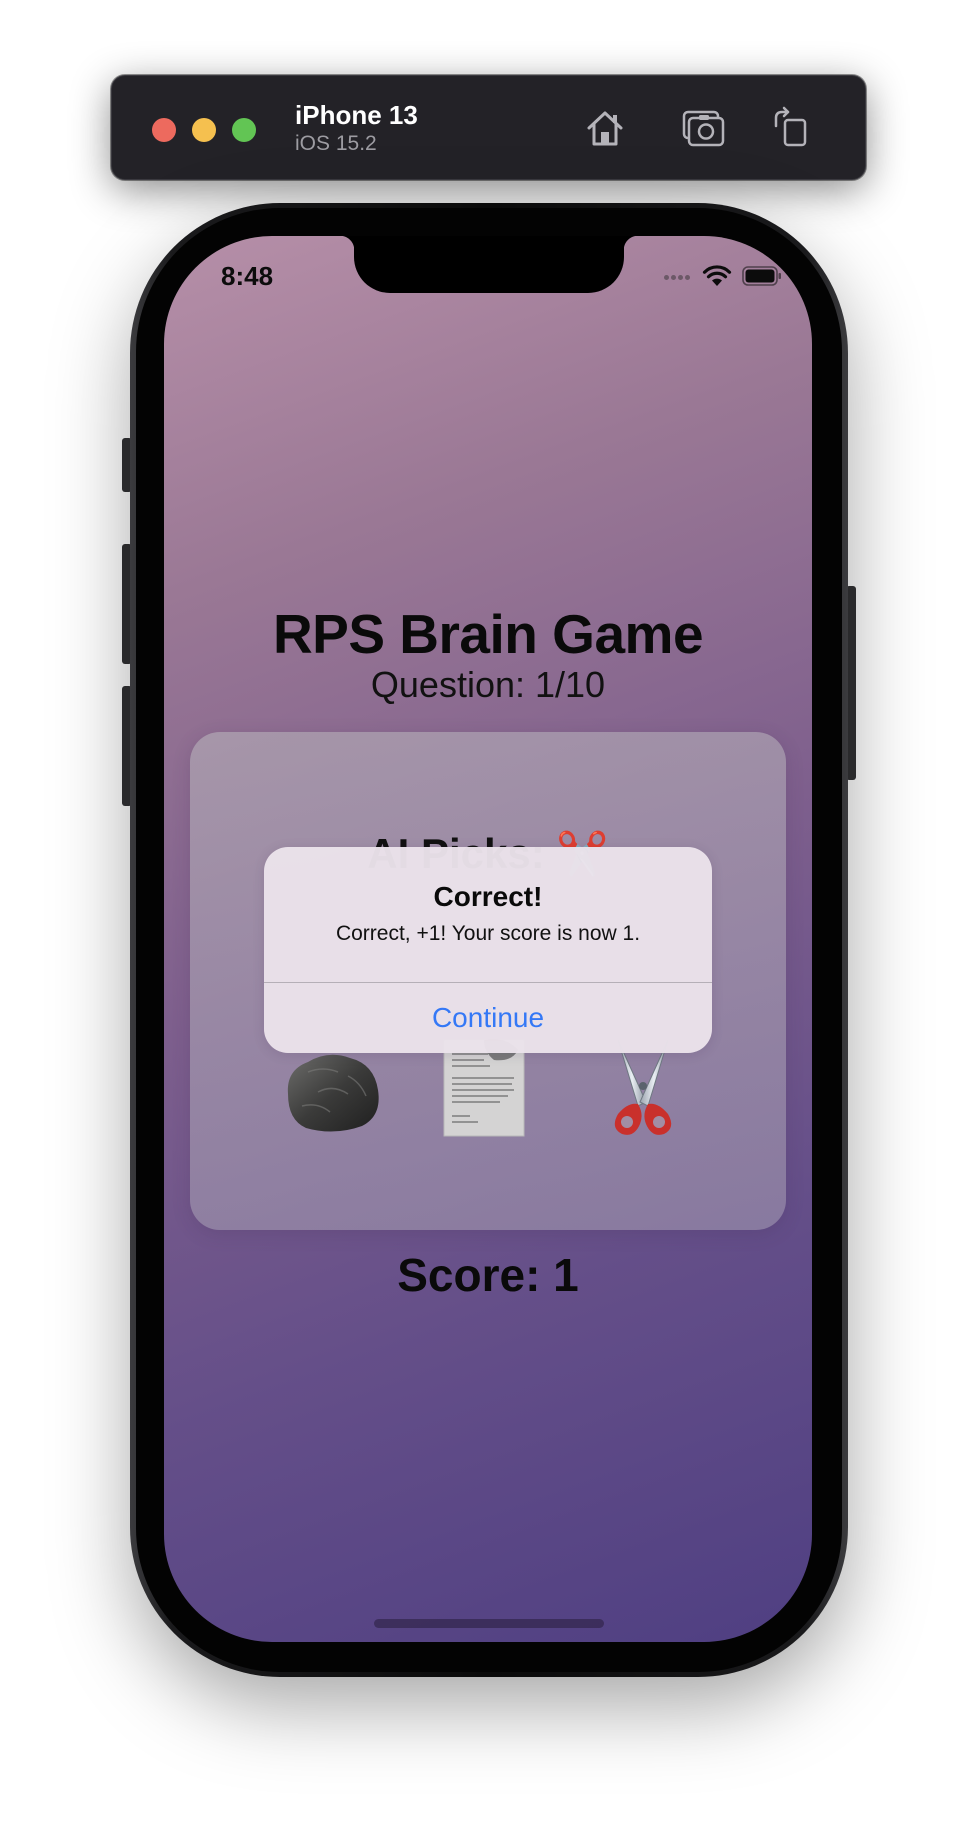 The height and width of the screenshot is (1830, 978). I want to click on rotate-icon, so click(790, 126).